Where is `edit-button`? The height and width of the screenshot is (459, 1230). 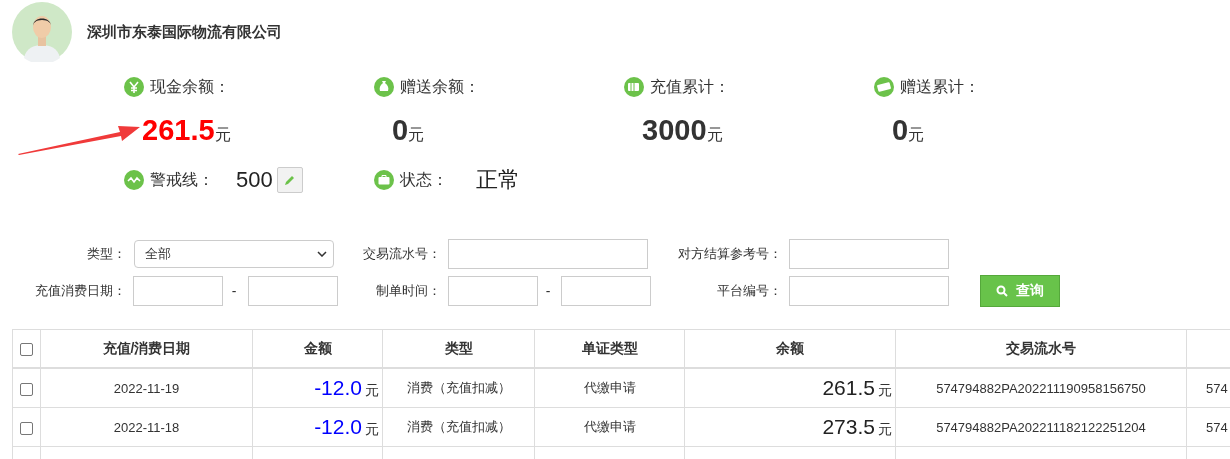
edit-button is located at coordinates (289, 180).